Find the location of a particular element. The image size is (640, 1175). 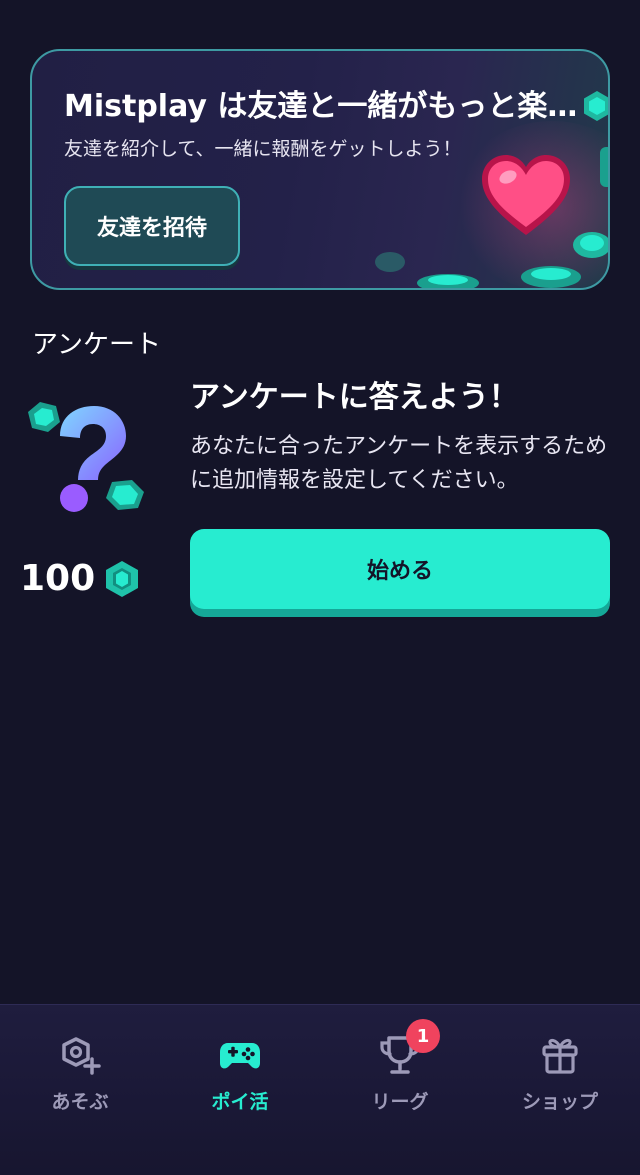

controller-icon is located at coordinates (240, 1056).